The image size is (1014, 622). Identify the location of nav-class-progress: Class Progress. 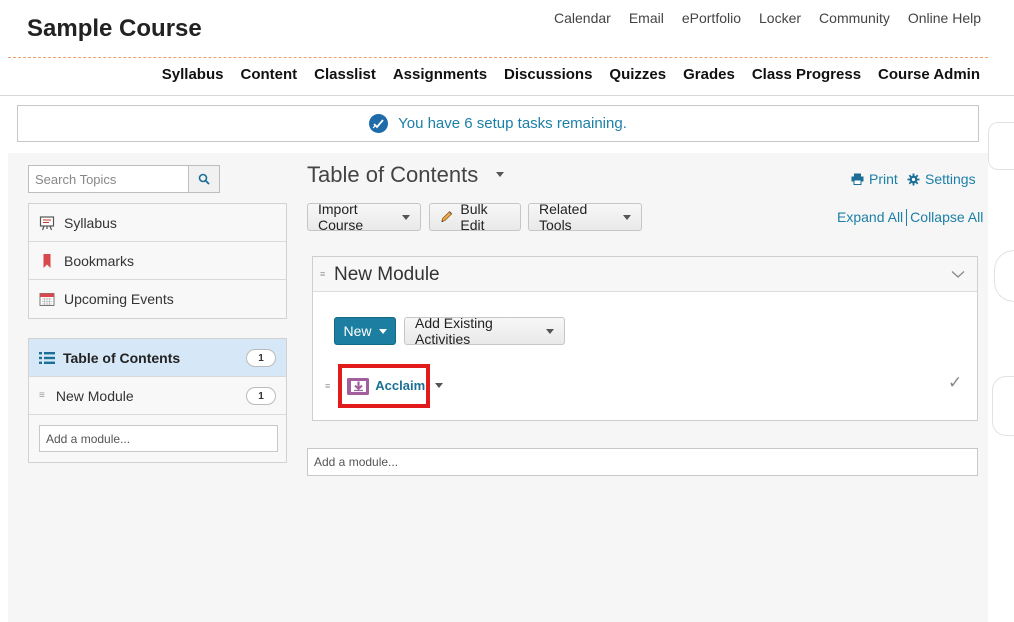
(806, 74).